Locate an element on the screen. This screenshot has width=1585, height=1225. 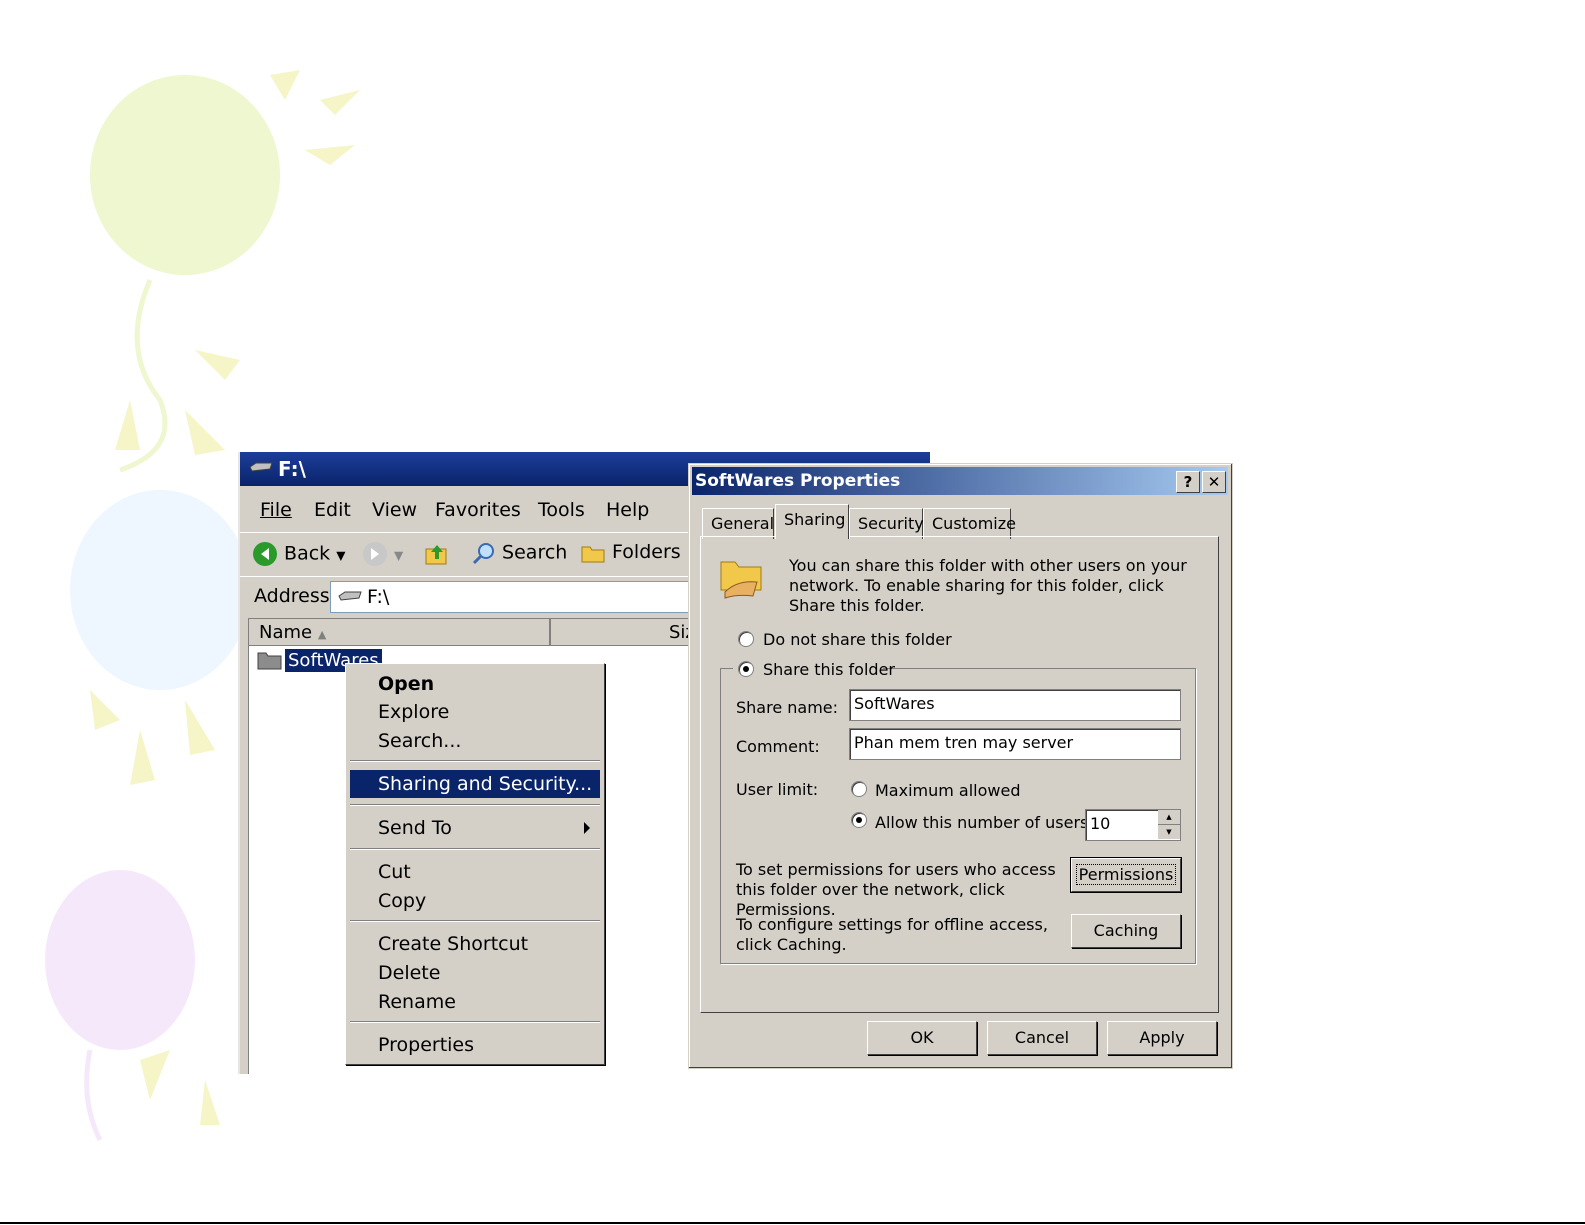
column-name: Name ▲ is located at coordinates (292, 632).